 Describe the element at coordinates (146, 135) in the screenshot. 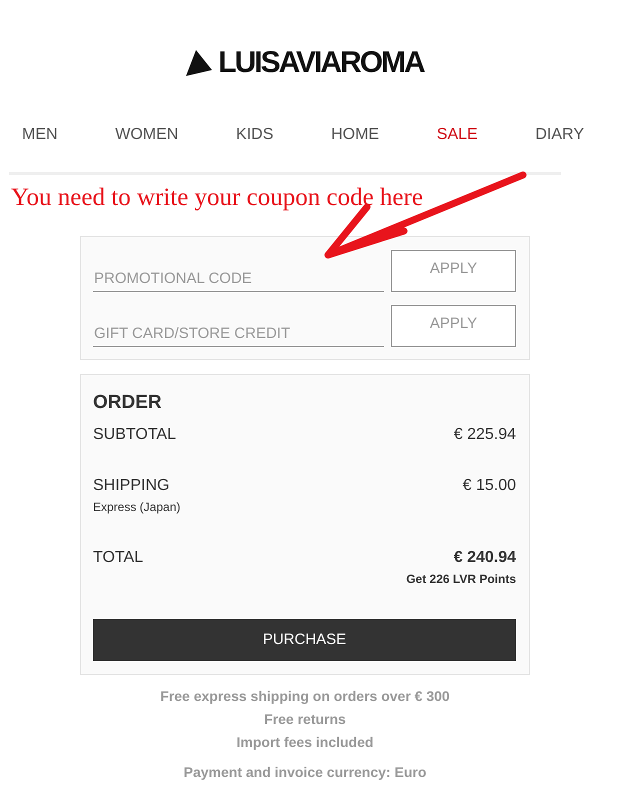

I see `nav-link: WOMEN` at that location.